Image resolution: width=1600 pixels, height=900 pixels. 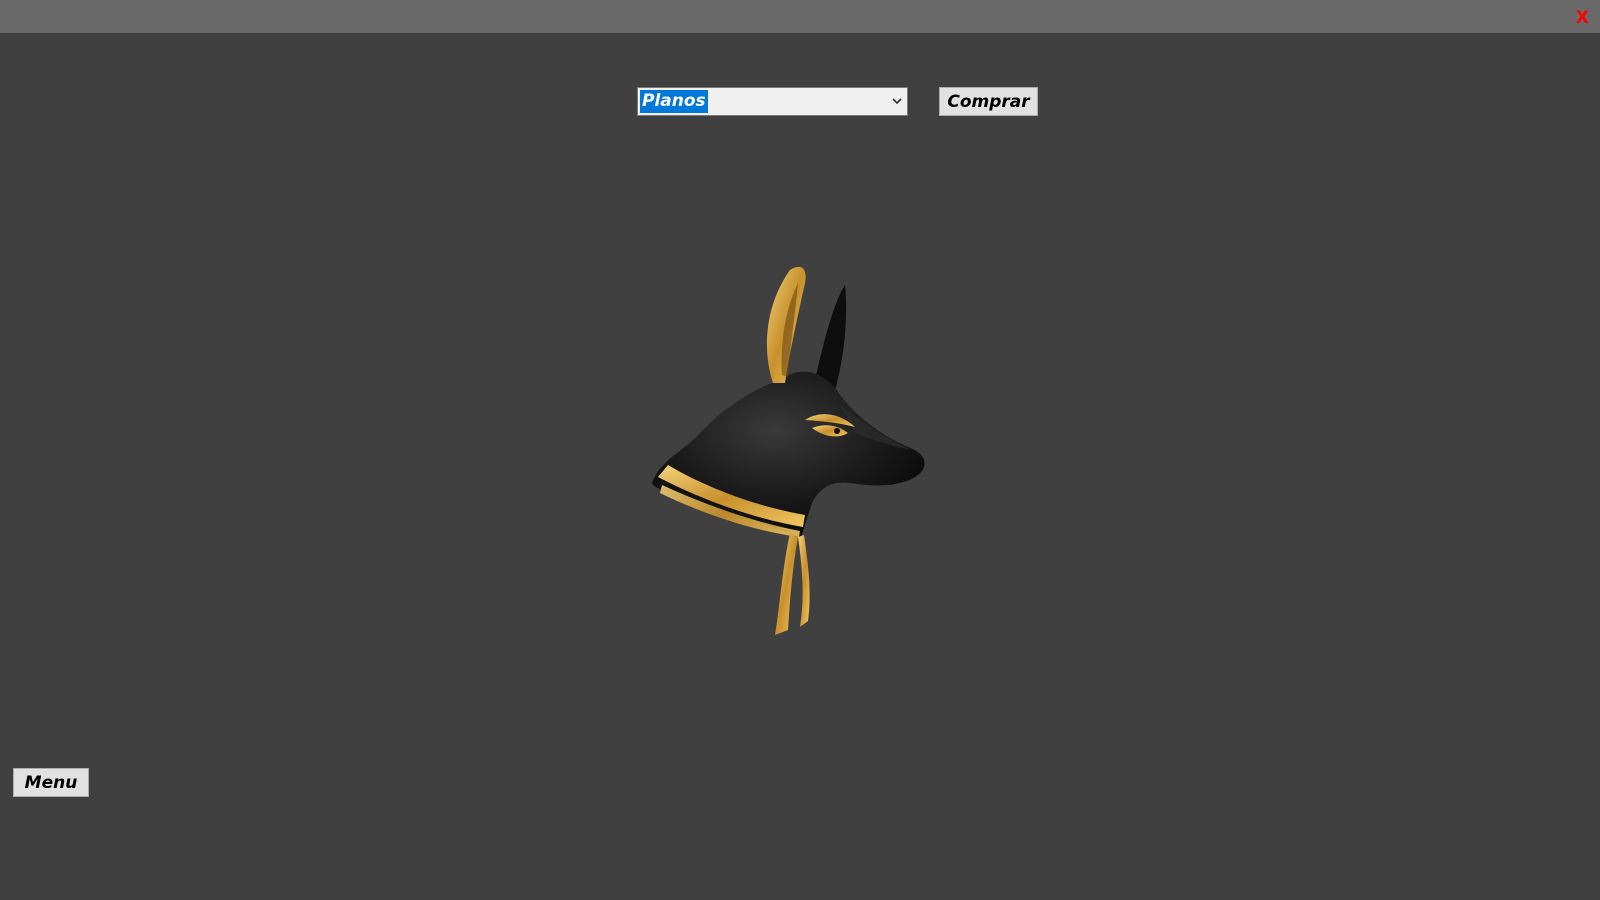 What do you see at coordinates (788, 450) in the screenshot?
I see `anubis-head-icon` at bounding box center [788, 450].